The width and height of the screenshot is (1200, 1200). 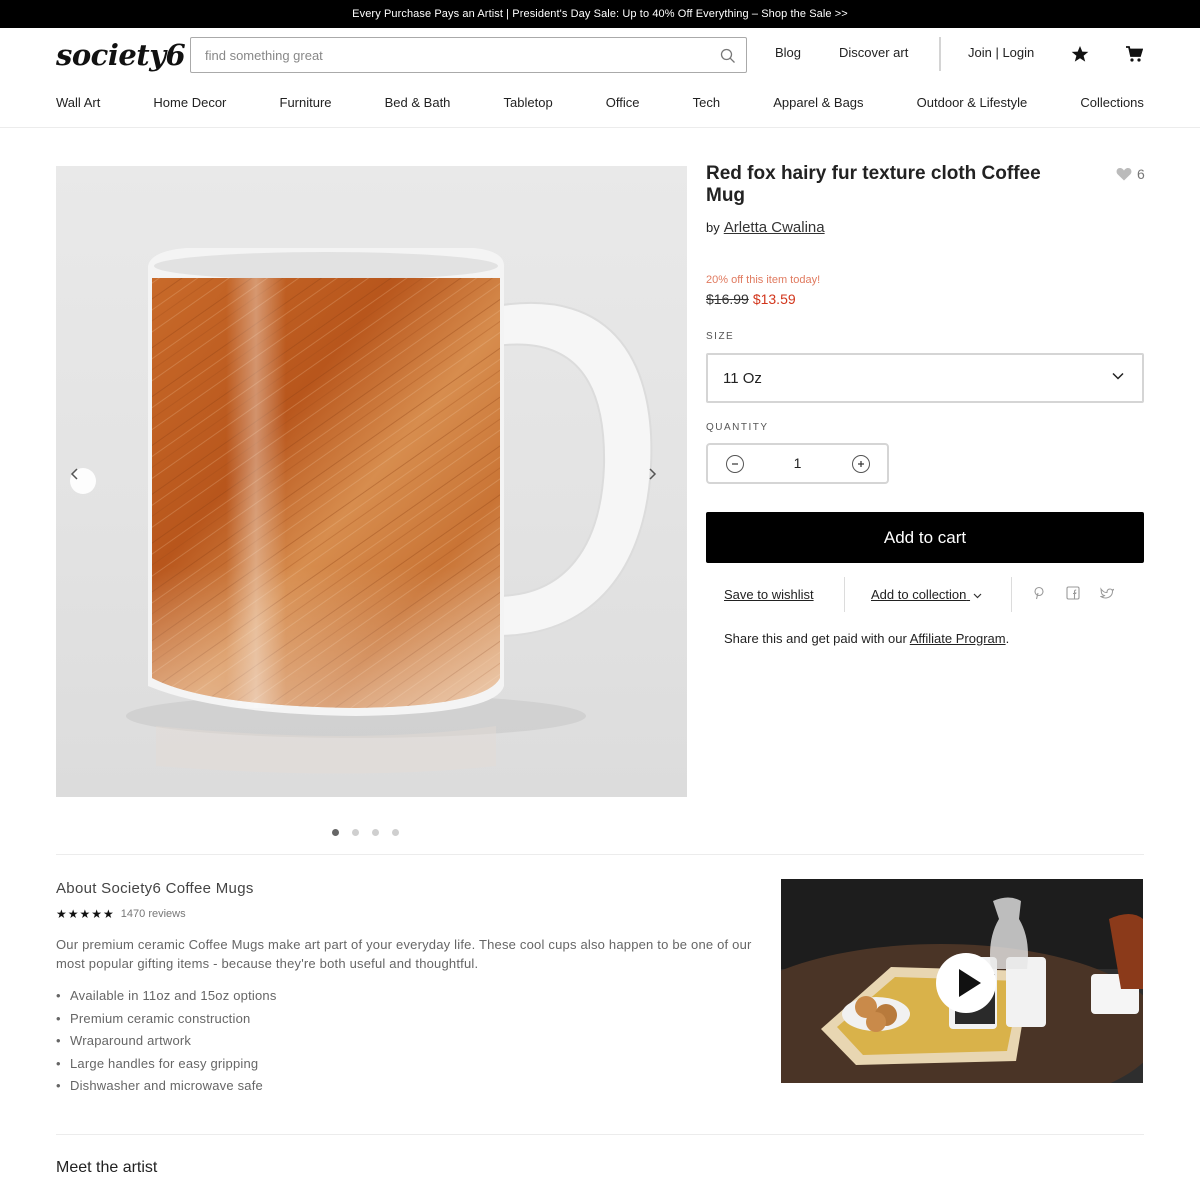 What do you see at coordinates (966, 983) in the screenshot?
I see `play-icon` at bounding box center [966, 983].